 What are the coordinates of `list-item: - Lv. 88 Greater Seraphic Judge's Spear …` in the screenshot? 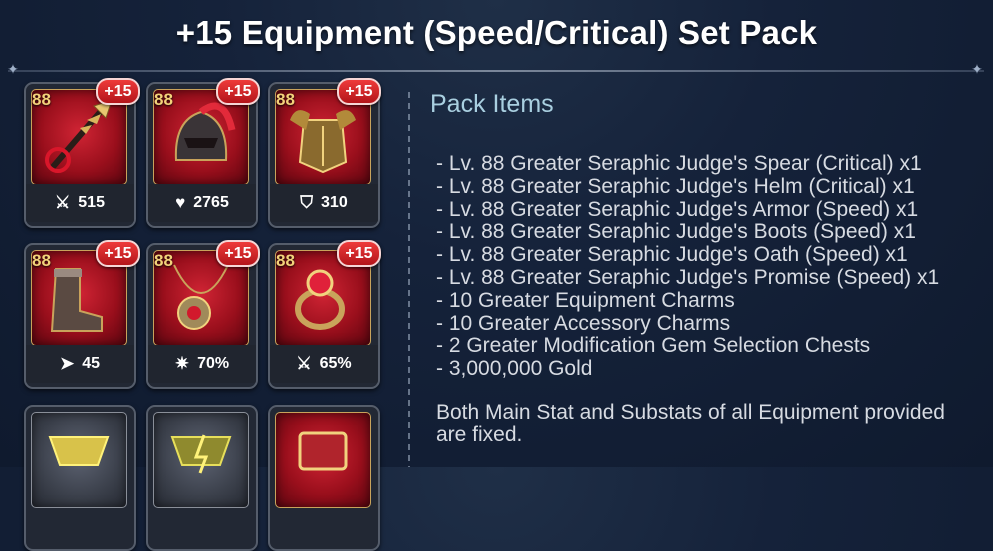 It's located at (679, 163).